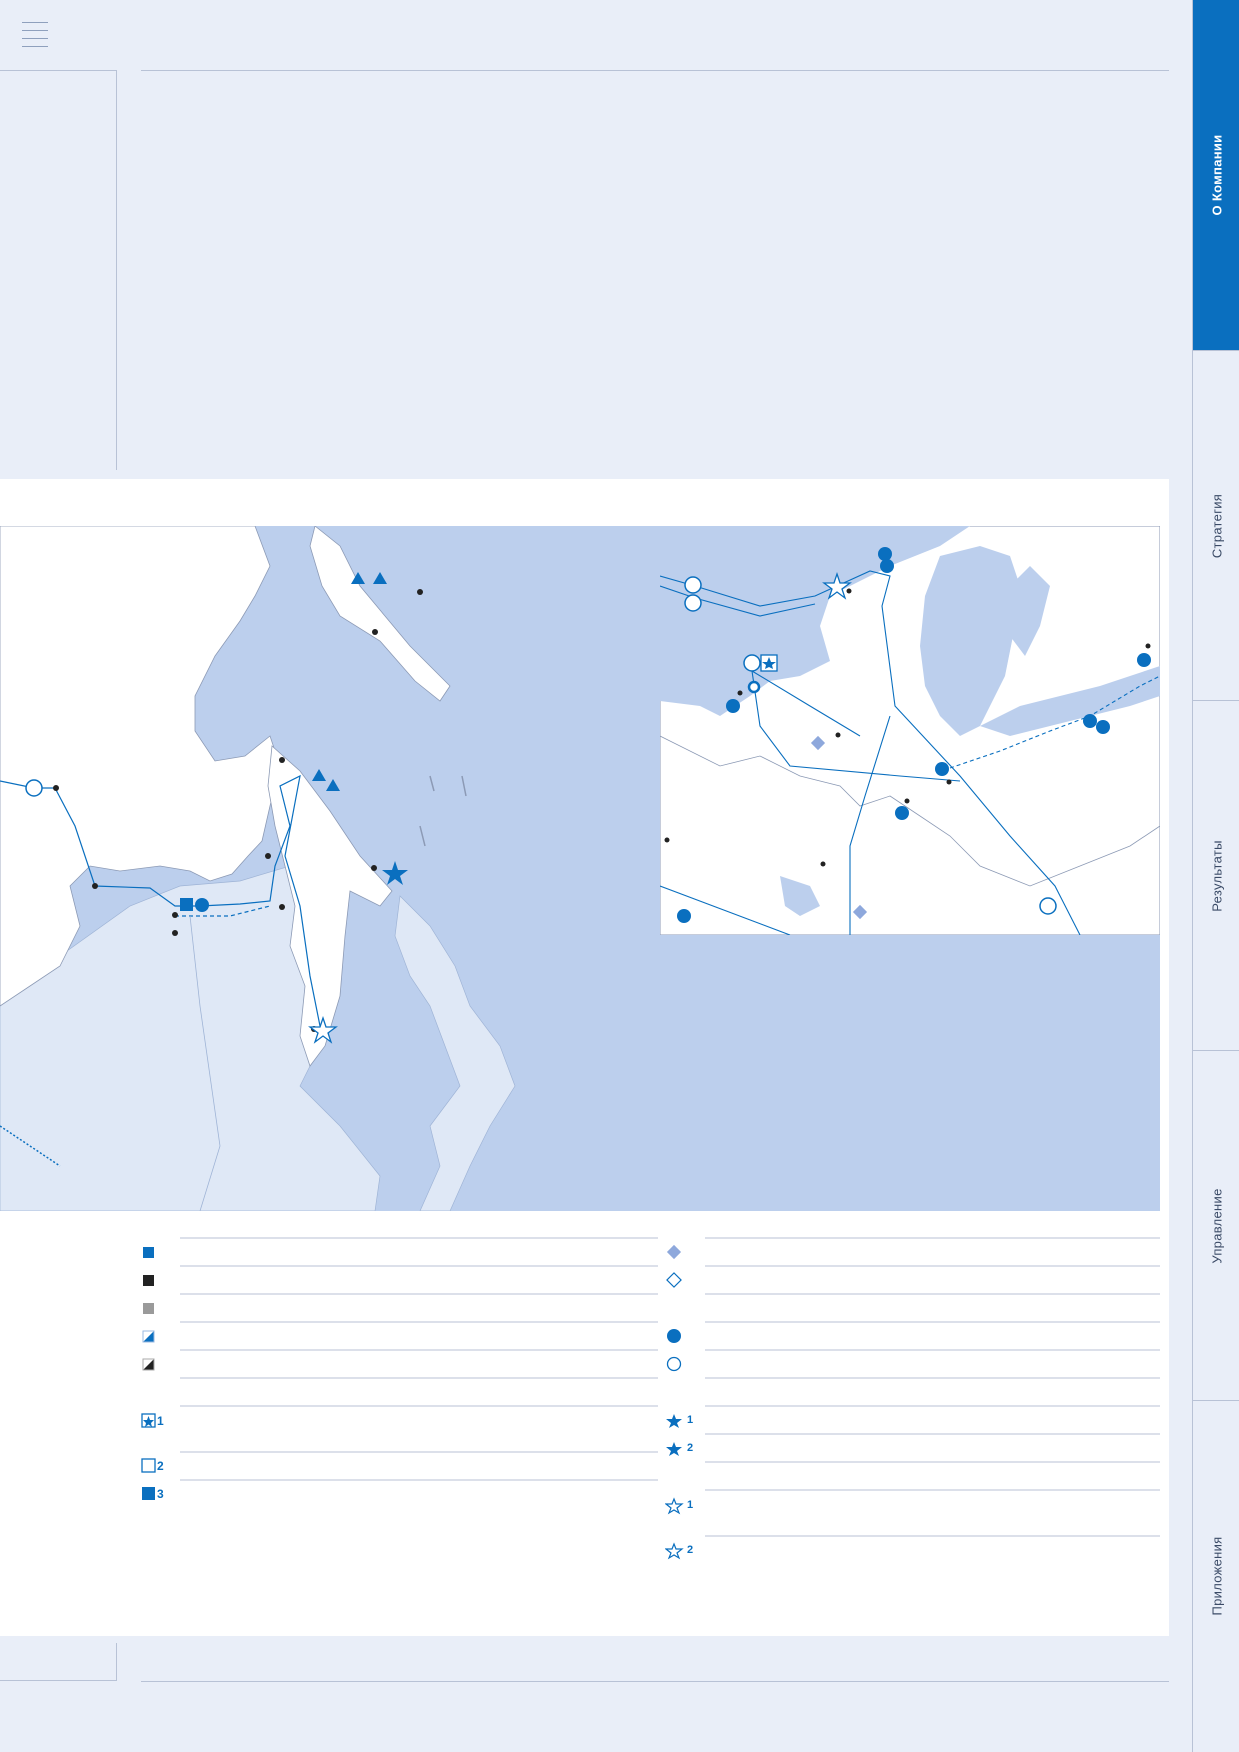 The image size is (1239, 1752). I want to click on tab-strategy-label: Стратегия, so click(1216, 525).